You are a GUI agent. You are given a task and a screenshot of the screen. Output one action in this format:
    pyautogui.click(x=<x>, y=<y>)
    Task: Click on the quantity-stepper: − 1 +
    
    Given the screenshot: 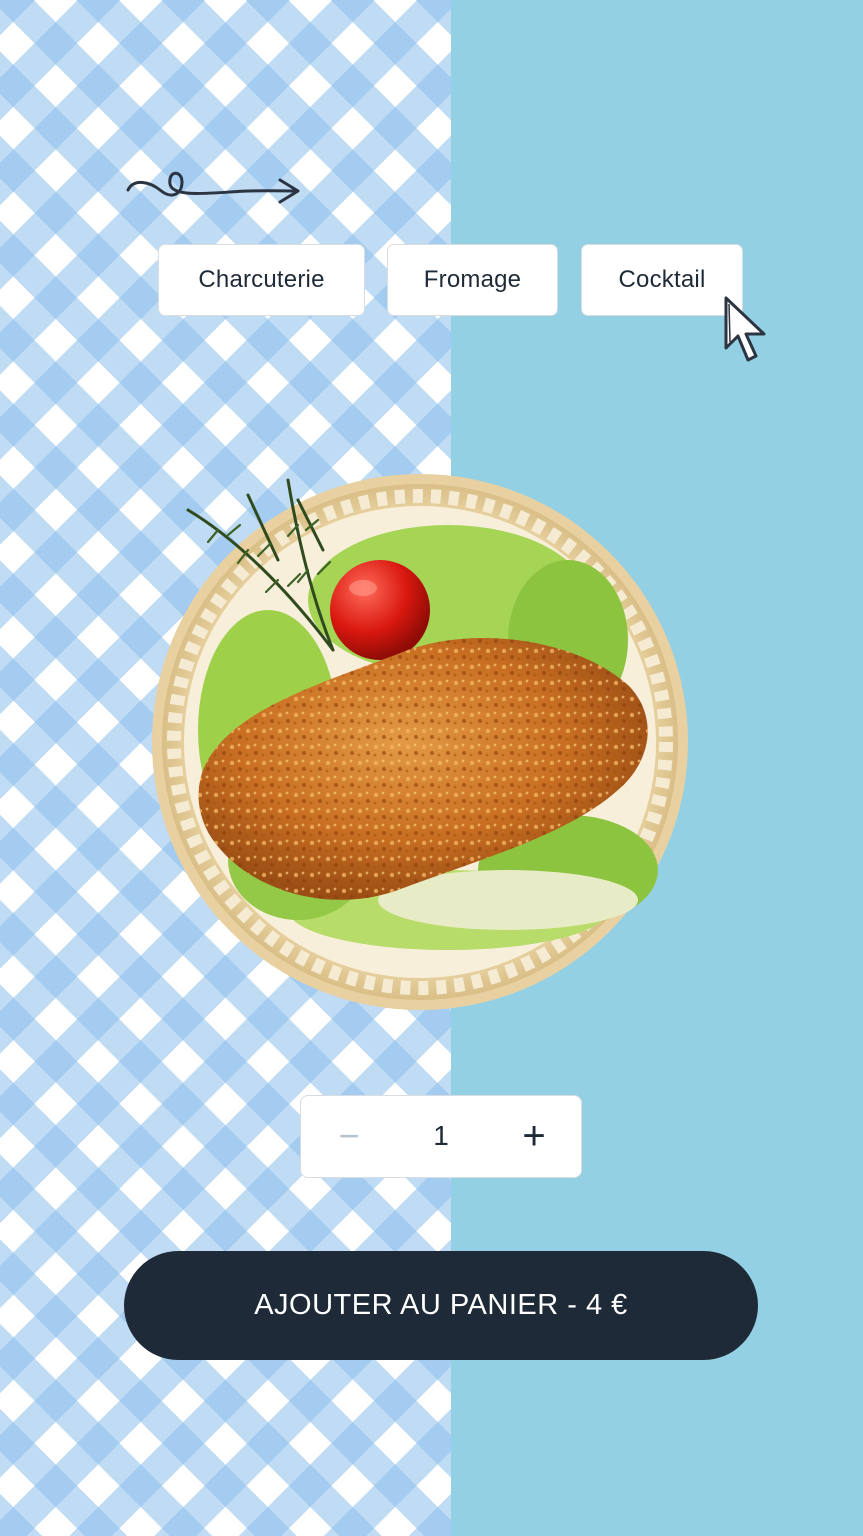 What is the action you would take?
    pyautogui.click(x=441, y=1136)
    